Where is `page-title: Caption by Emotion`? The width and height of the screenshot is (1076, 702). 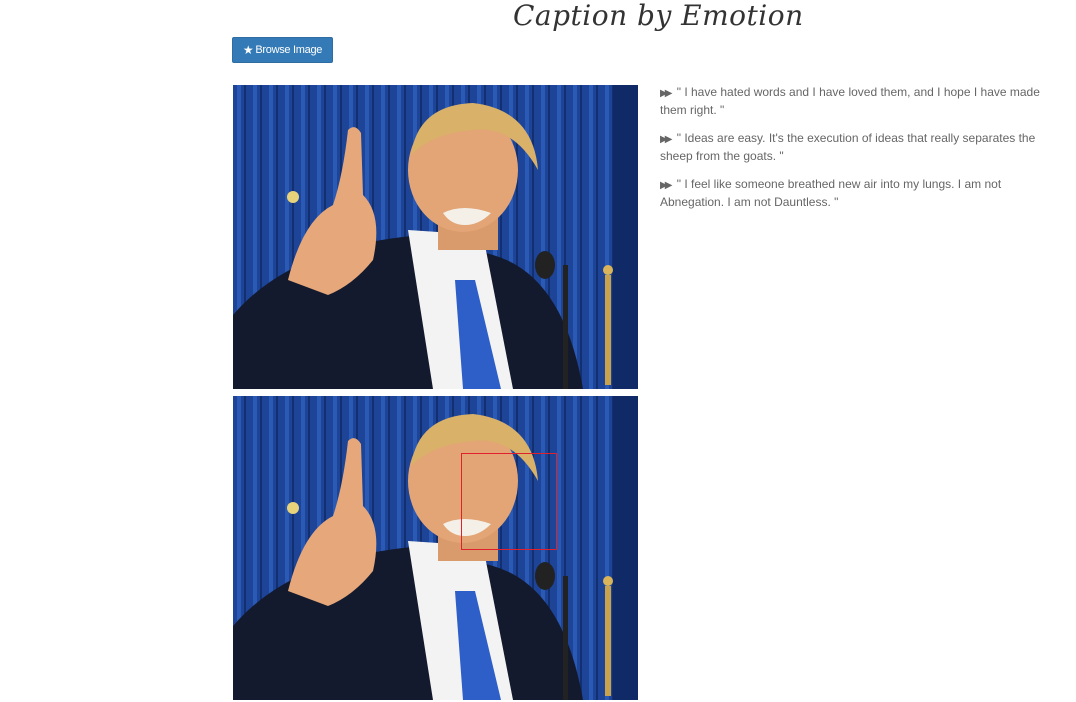 page-title: Caption by Emotion is located at coordinates (658, 16).